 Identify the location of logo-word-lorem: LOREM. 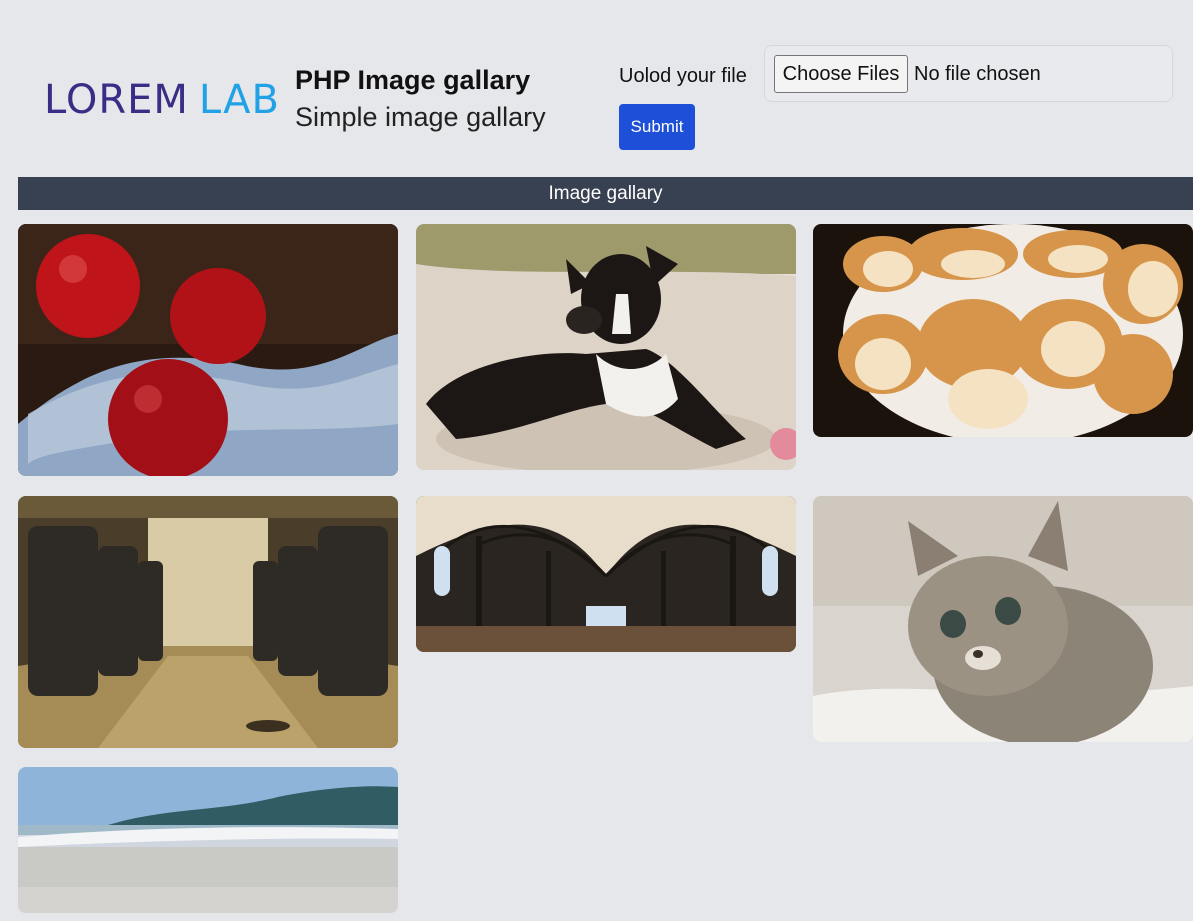
(116, 100).